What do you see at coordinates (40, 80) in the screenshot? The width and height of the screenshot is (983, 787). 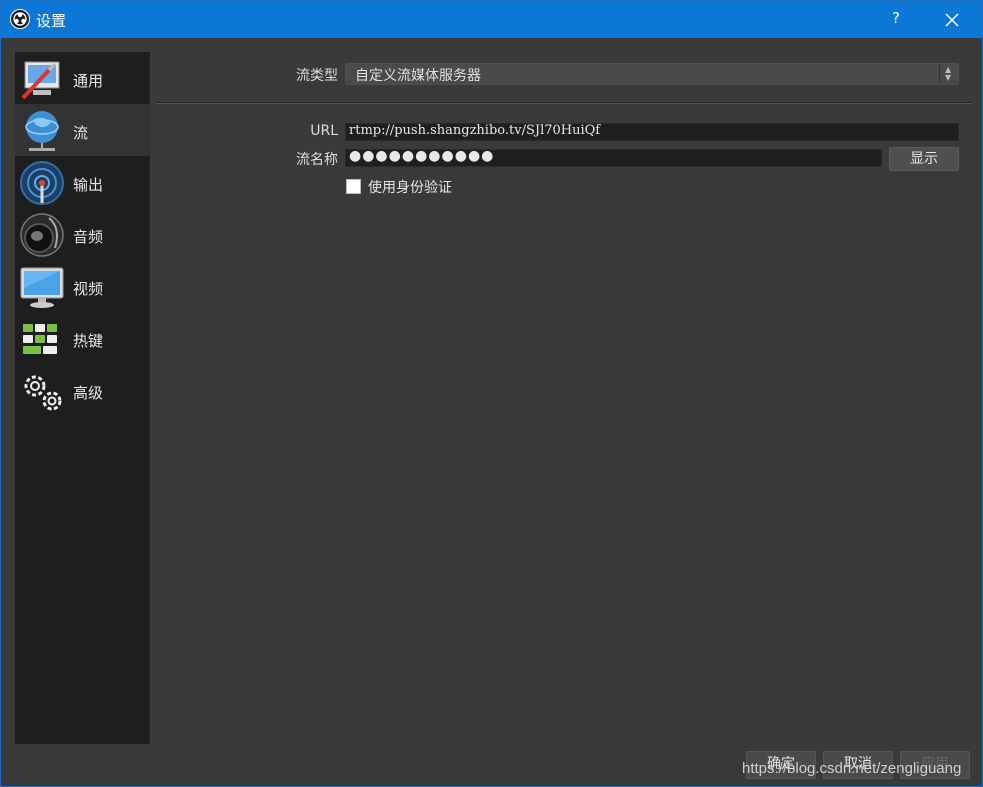 I see `general-settings-icon` at bounding box center [40, 80].